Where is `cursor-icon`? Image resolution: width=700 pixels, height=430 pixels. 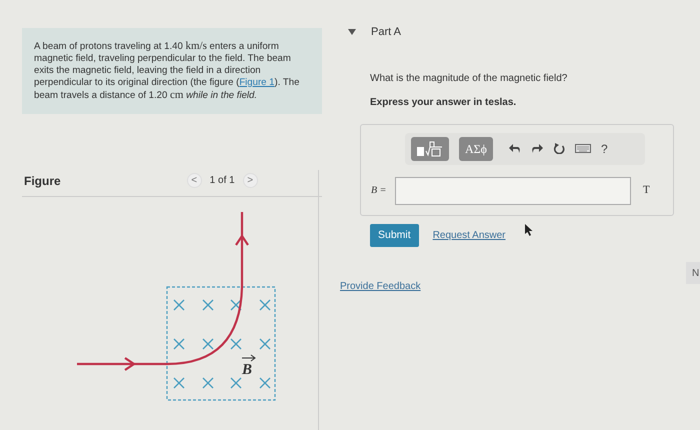
cursor-icon is located at coordinates (528, 230).